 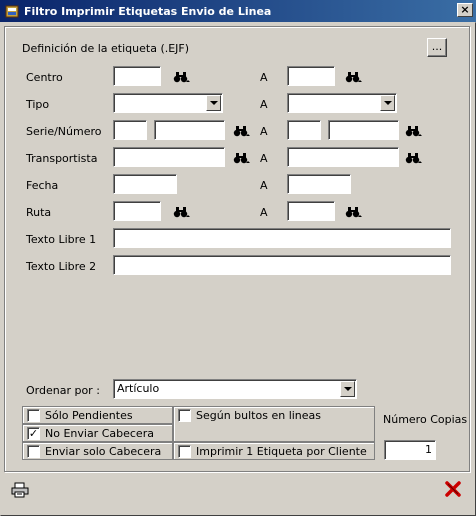 What do you see at coordinates (281, 451) in the screenshot?
I see `imprimir-por-cliente-label: Imprimir 1 Etiqueta por Cliente` at bounding box center [281, 451].